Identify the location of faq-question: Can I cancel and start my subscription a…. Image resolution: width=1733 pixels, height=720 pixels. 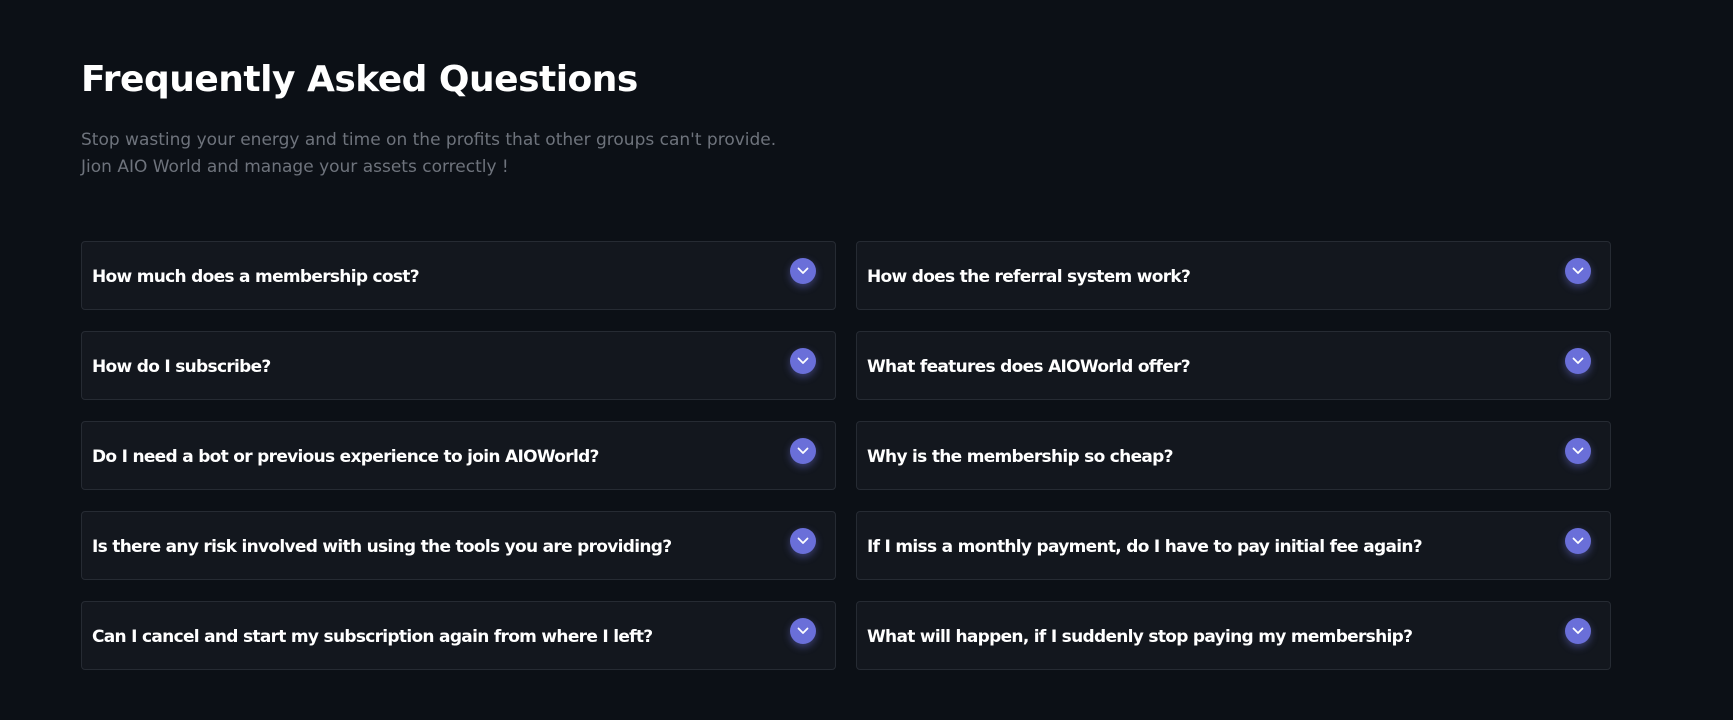
(372, 636).